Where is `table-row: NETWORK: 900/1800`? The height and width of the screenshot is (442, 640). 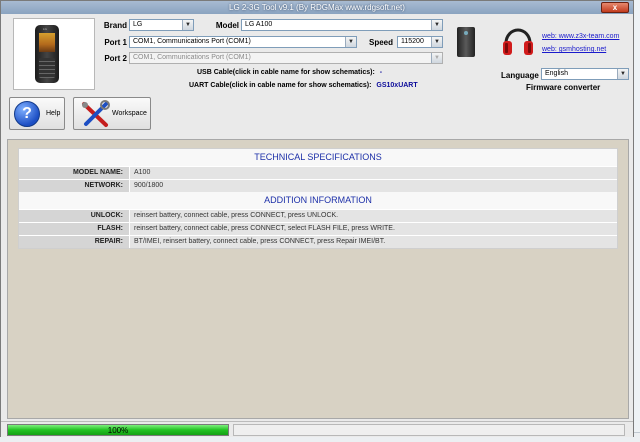
table-row: NETWORK: 900/1800 is located at coordinates (318, 185).